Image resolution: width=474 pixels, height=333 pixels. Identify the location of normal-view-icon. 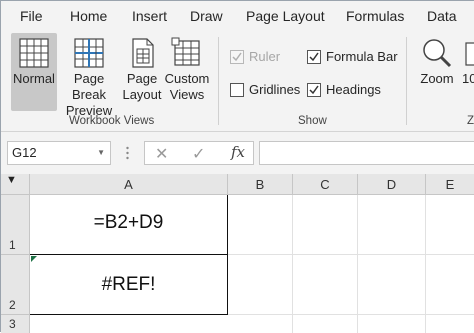
(34, 53).